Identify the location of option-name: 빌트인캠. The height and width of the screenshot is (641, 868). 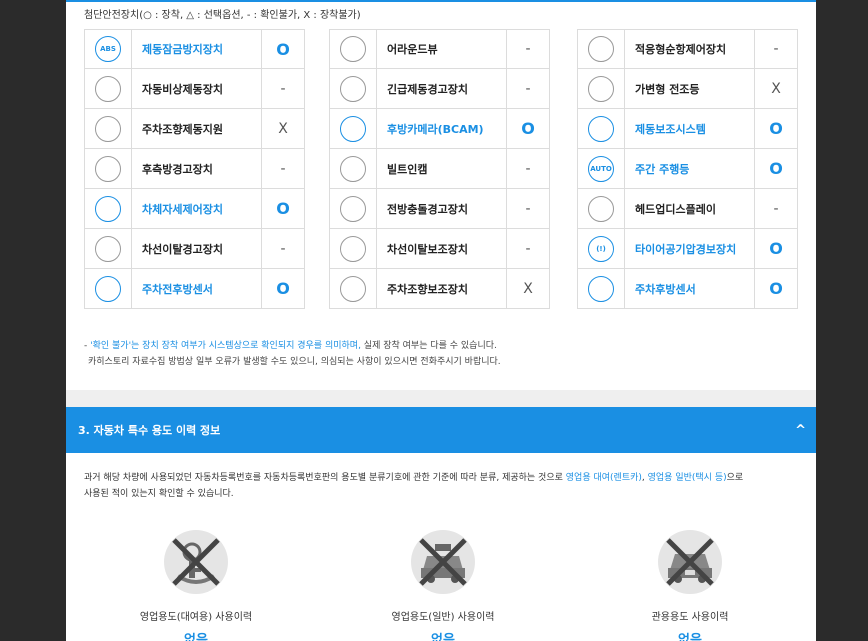
(442, 168).